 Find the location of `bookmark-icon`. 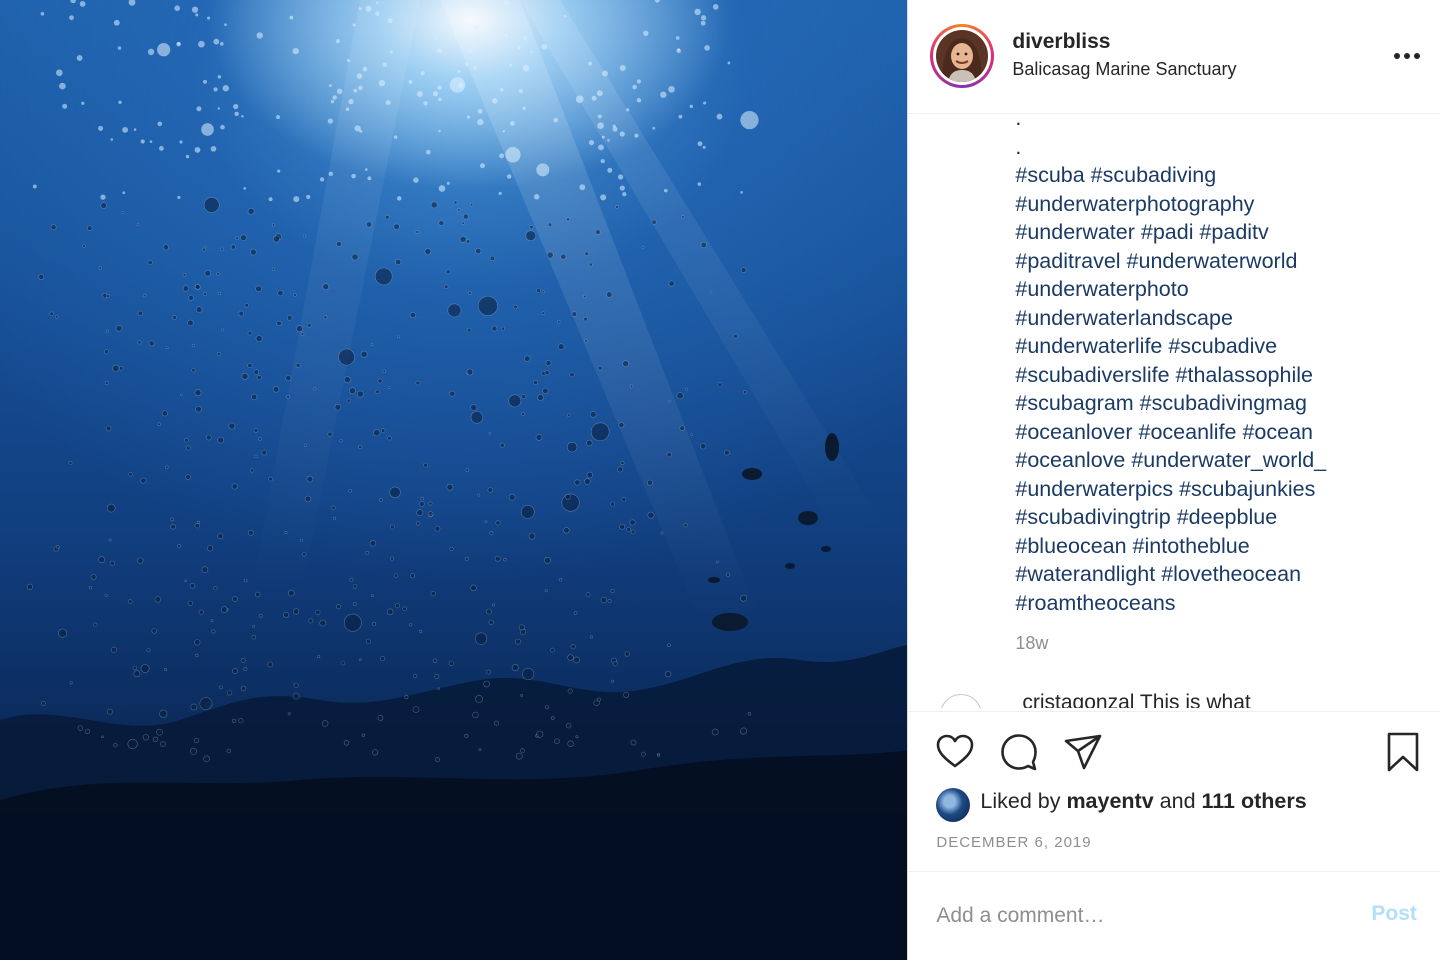

bookmark-icon is located at coordinates (1403, 752).